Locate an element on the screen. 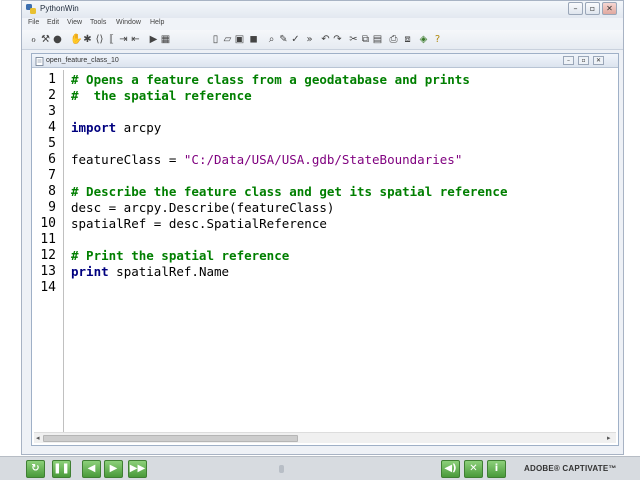  indent-icon: ⇤ is located at coordinates (135, 39).